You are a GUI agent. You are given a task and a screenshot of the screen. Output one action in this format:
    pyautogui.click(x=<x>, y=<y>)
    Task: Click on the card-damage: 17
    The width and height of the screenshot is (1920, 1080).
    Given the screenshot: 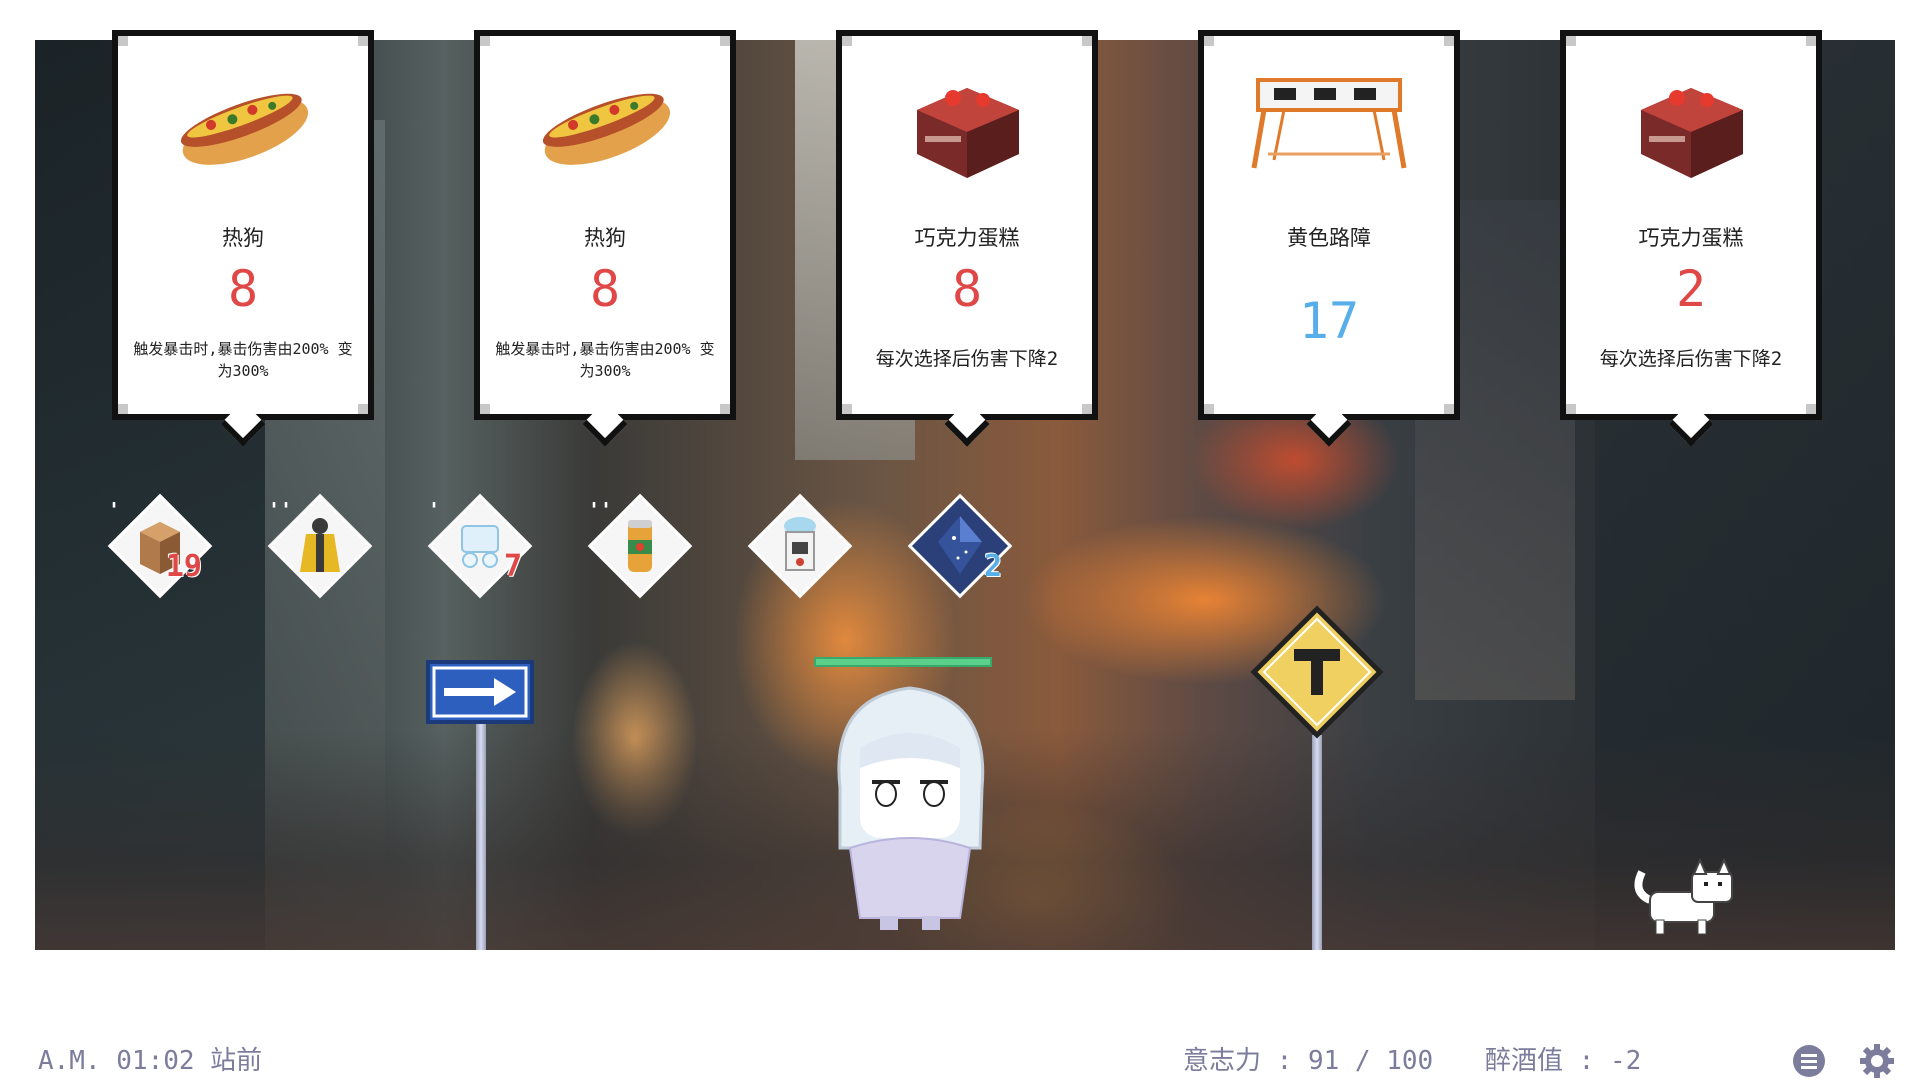 What is the action you would take?
    pyautogui.click(x=1329, y=321)
    